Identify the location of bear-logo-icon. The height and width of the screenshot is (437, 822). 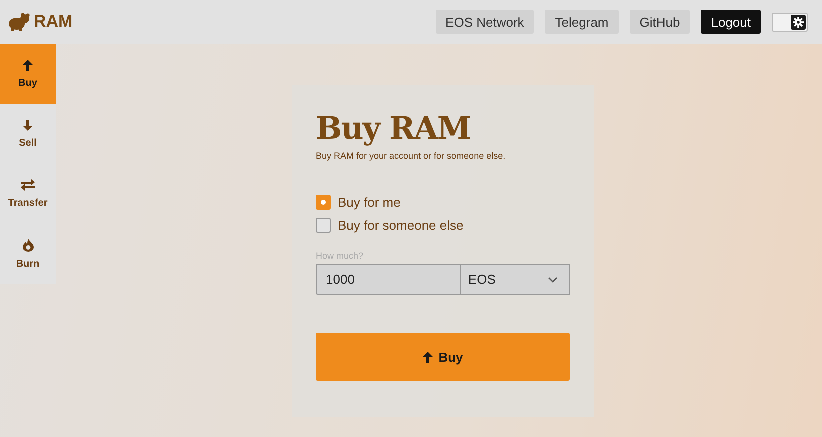
(19, 22).